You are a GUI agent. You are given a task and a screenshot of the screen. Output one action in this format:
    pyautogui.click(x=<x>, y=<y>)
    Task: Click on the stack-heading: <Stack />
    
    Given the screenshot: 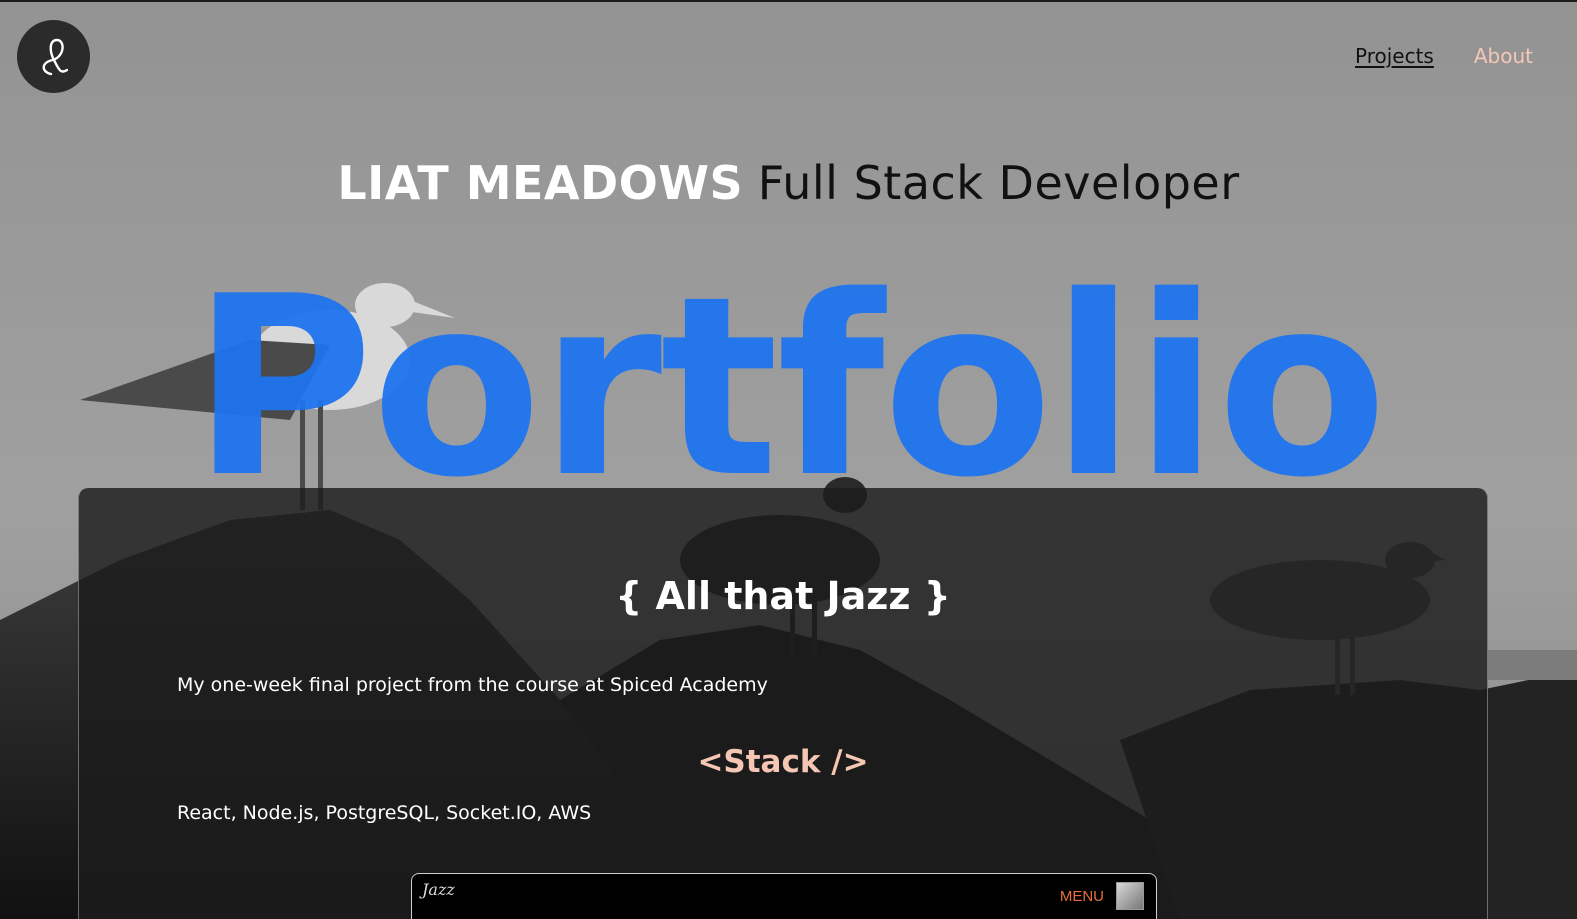 What is the action you would take?
    pyautogui.click(x=783, y=762)
    